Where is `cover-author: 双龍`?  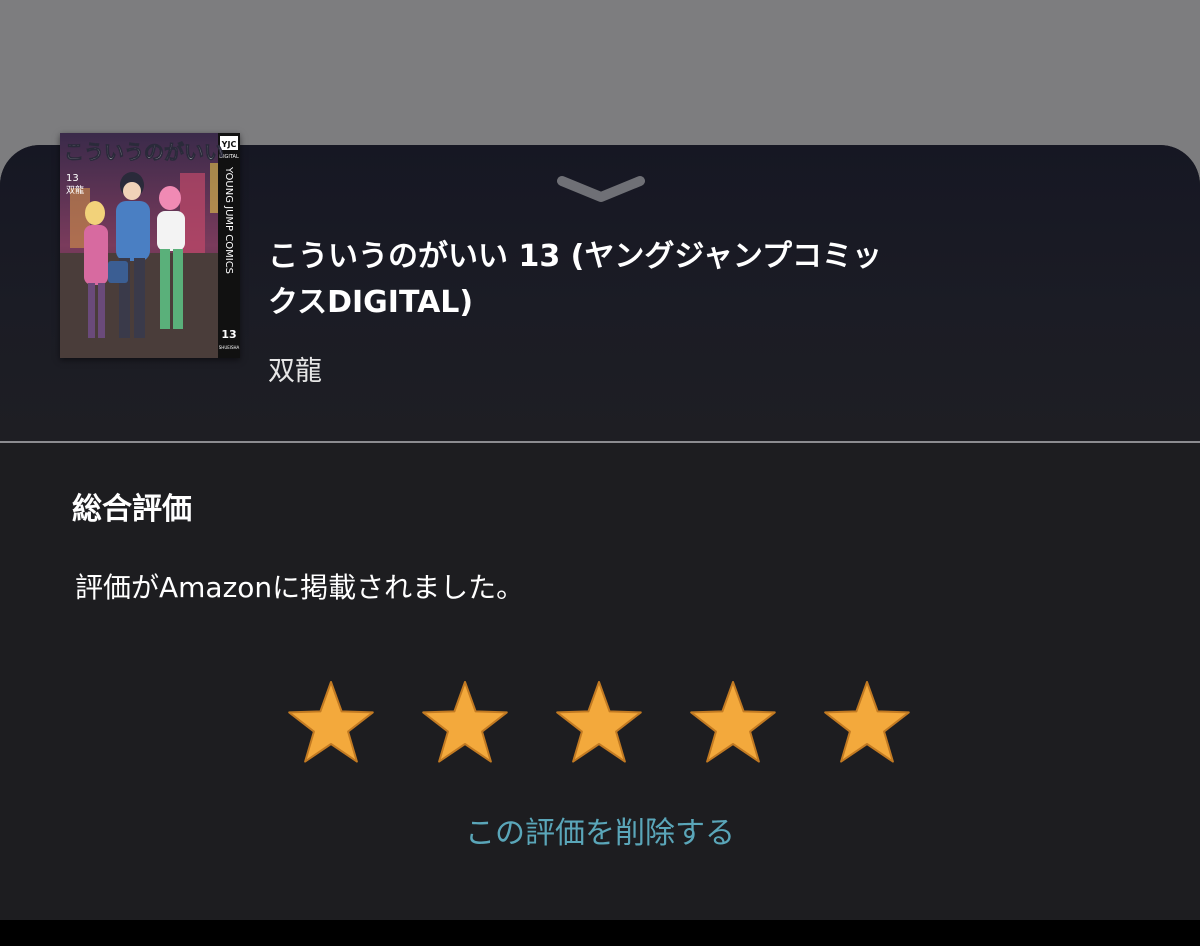 cover-author: 双龍 is located at coordinates (75, 190).